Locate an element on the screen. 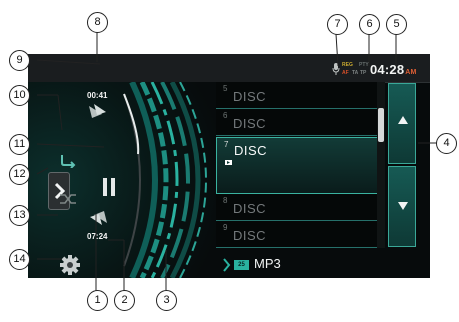 The image size is (459, 322). callout-7: 7 is located at coordinates (337, 24).